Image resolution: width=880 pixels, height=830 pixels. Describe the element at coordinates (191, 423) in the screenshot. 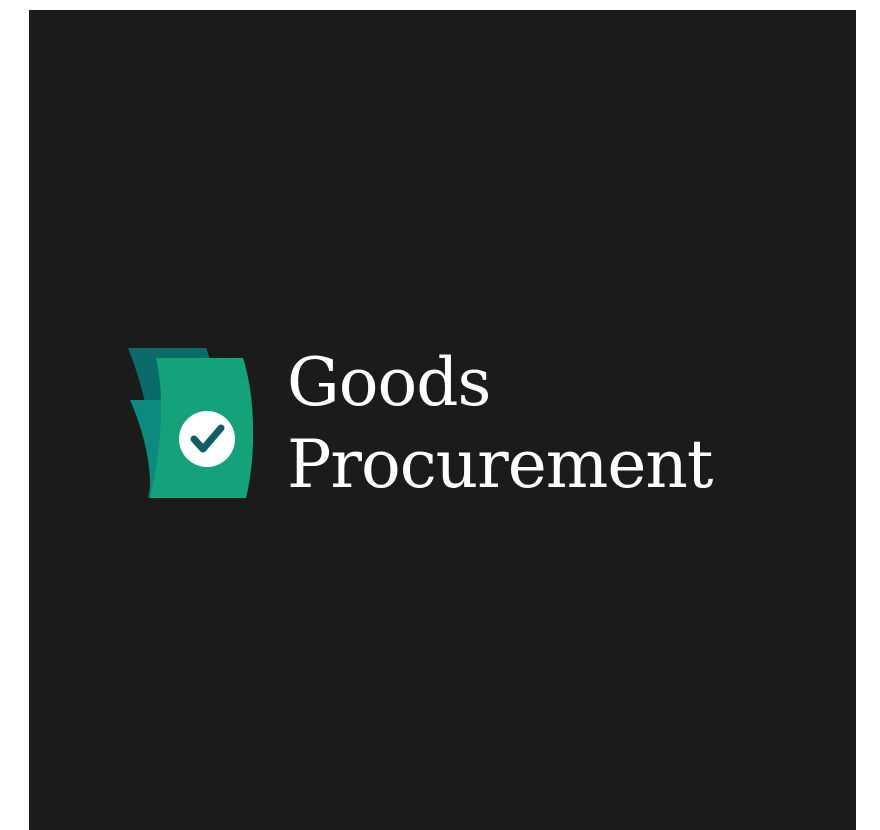

I see `document-check-icon` at that location.